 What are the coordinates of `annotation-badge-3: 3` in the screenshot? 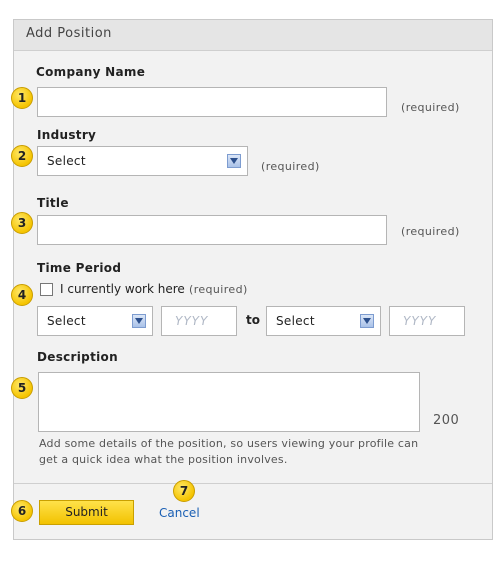 It's located at (22, 223).